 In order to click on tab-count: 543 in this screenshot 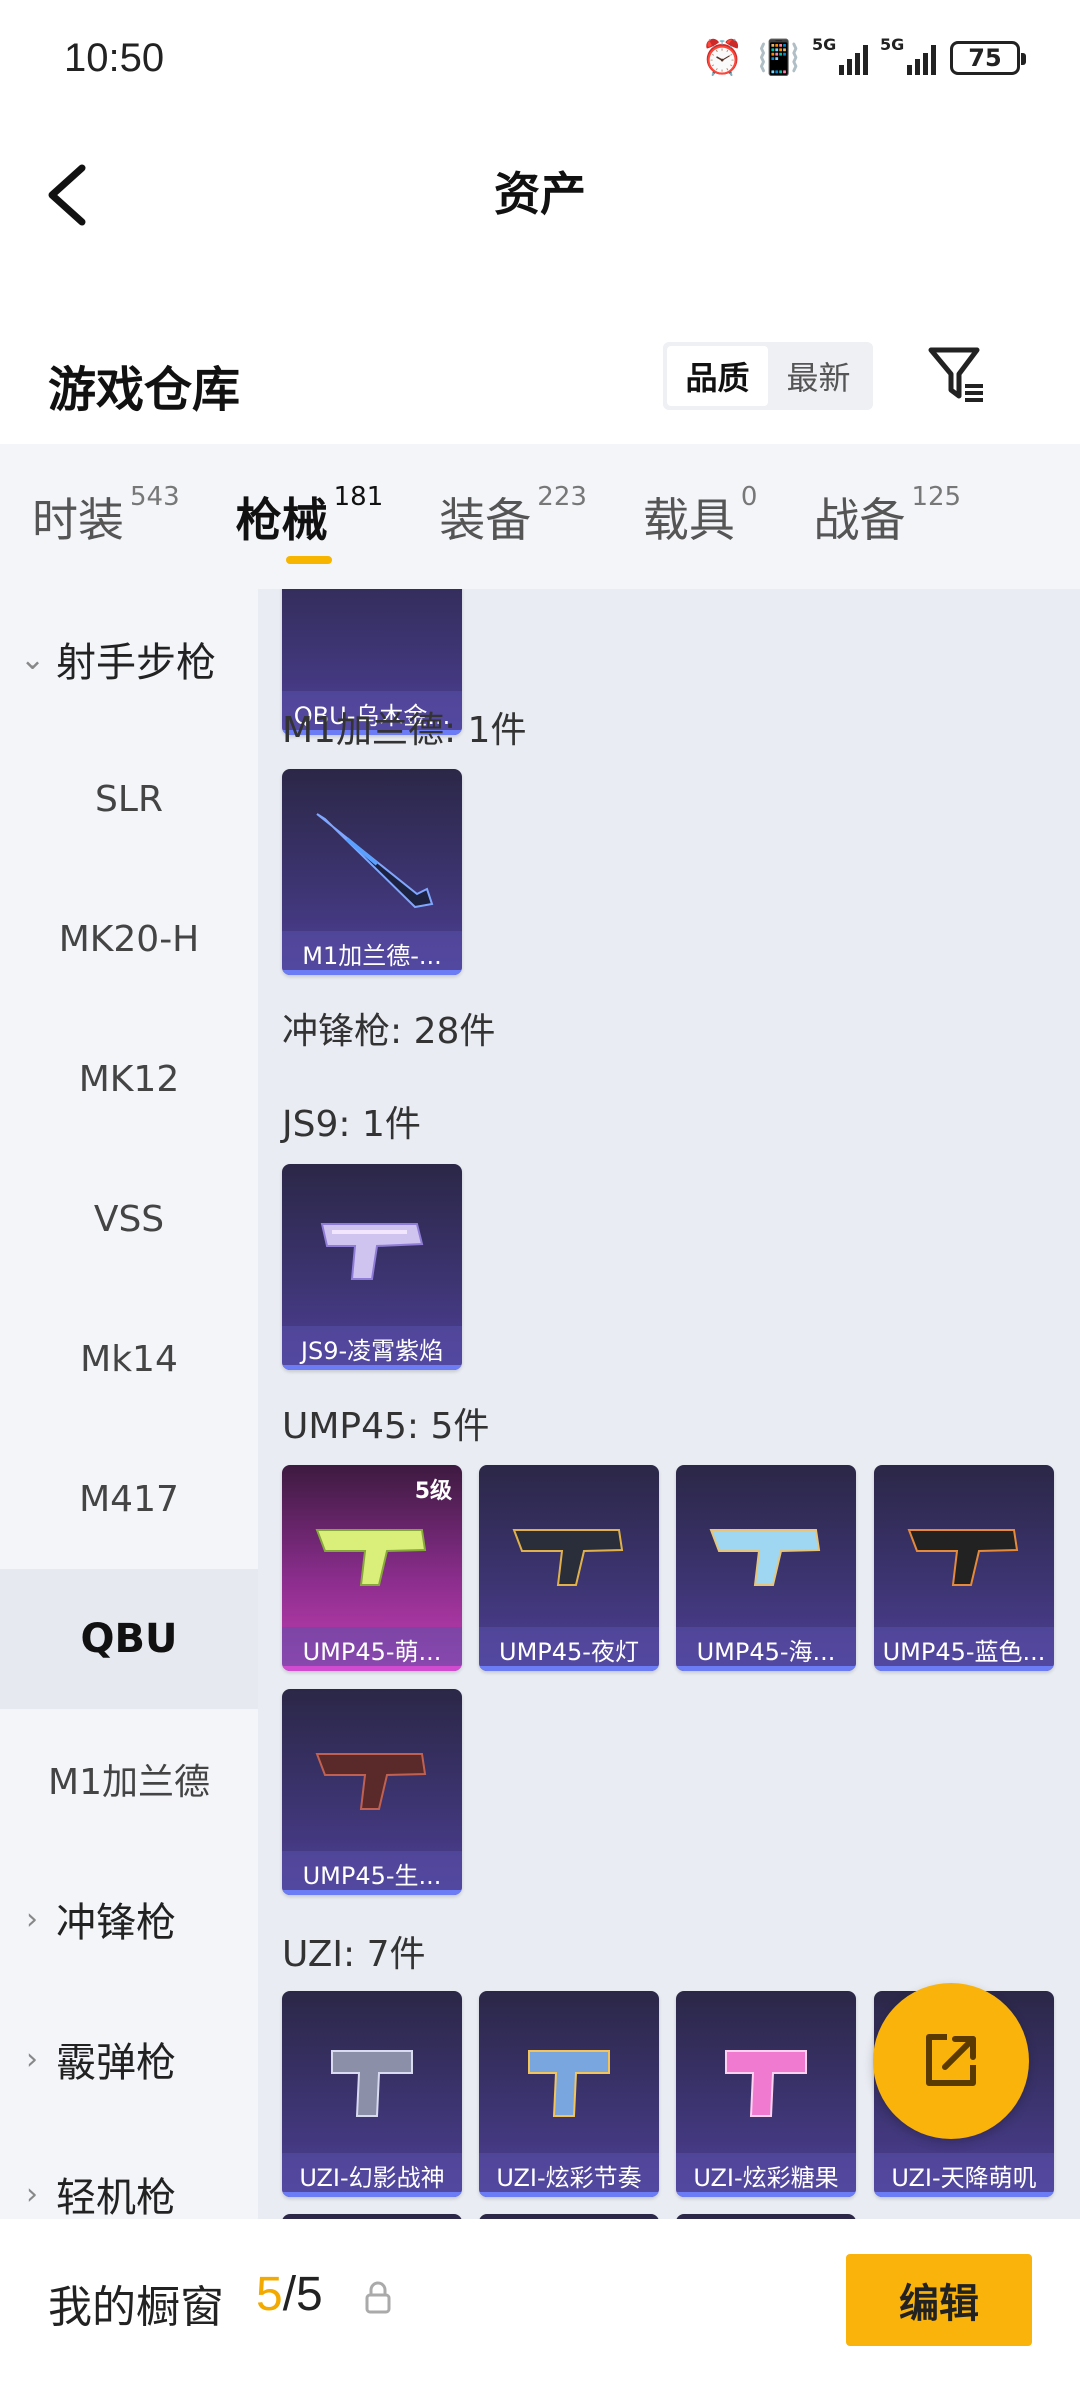, I will do `click(155, 497)`.